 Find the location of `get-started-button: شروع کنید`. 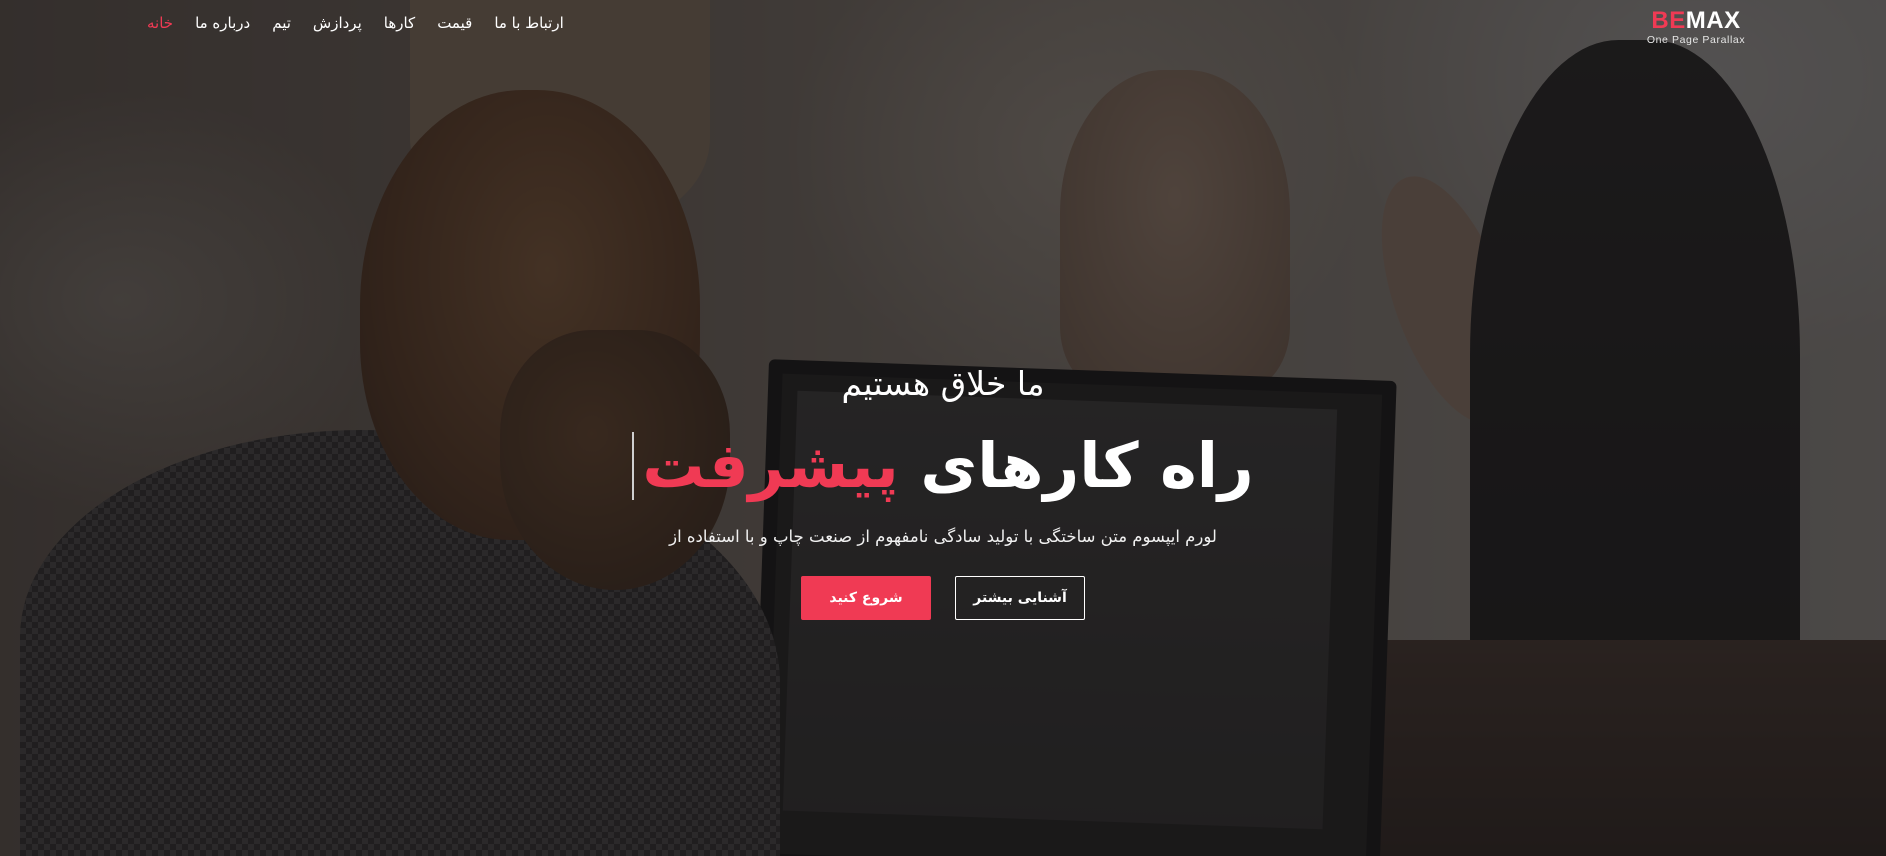

get-started-button: شروع کنید is located at coordinates (866, 598).